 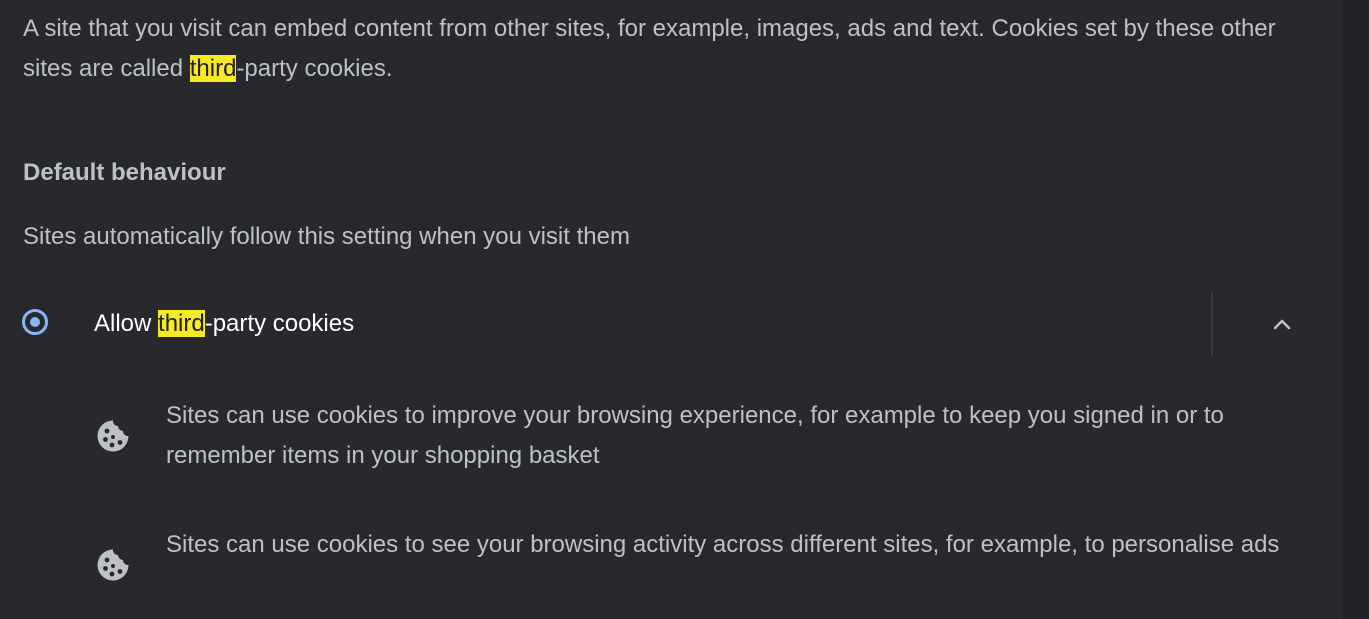 What do you see at coordinates (1212, 324) in the screenshot?
I see `vertical-divider` at bounding box center [1212, 324].